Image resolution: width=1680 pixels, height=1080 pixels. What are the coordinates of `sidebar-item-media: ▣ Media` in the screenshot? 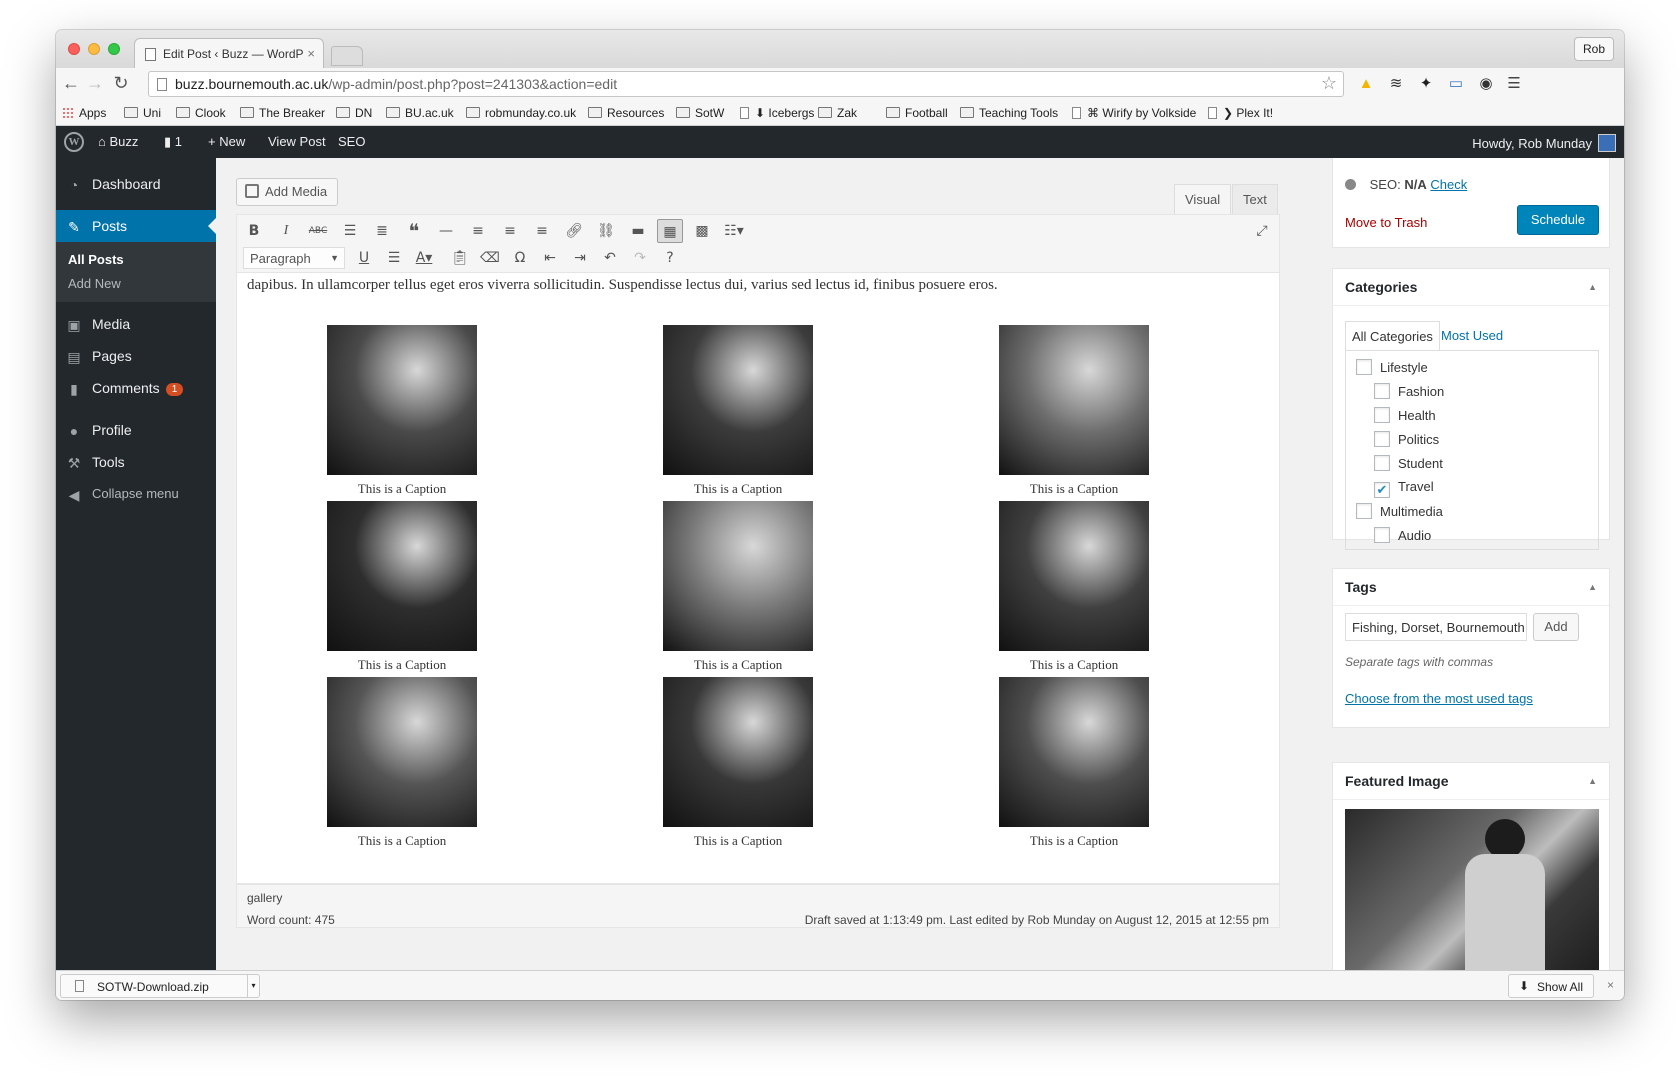 It's located at (136, 324).